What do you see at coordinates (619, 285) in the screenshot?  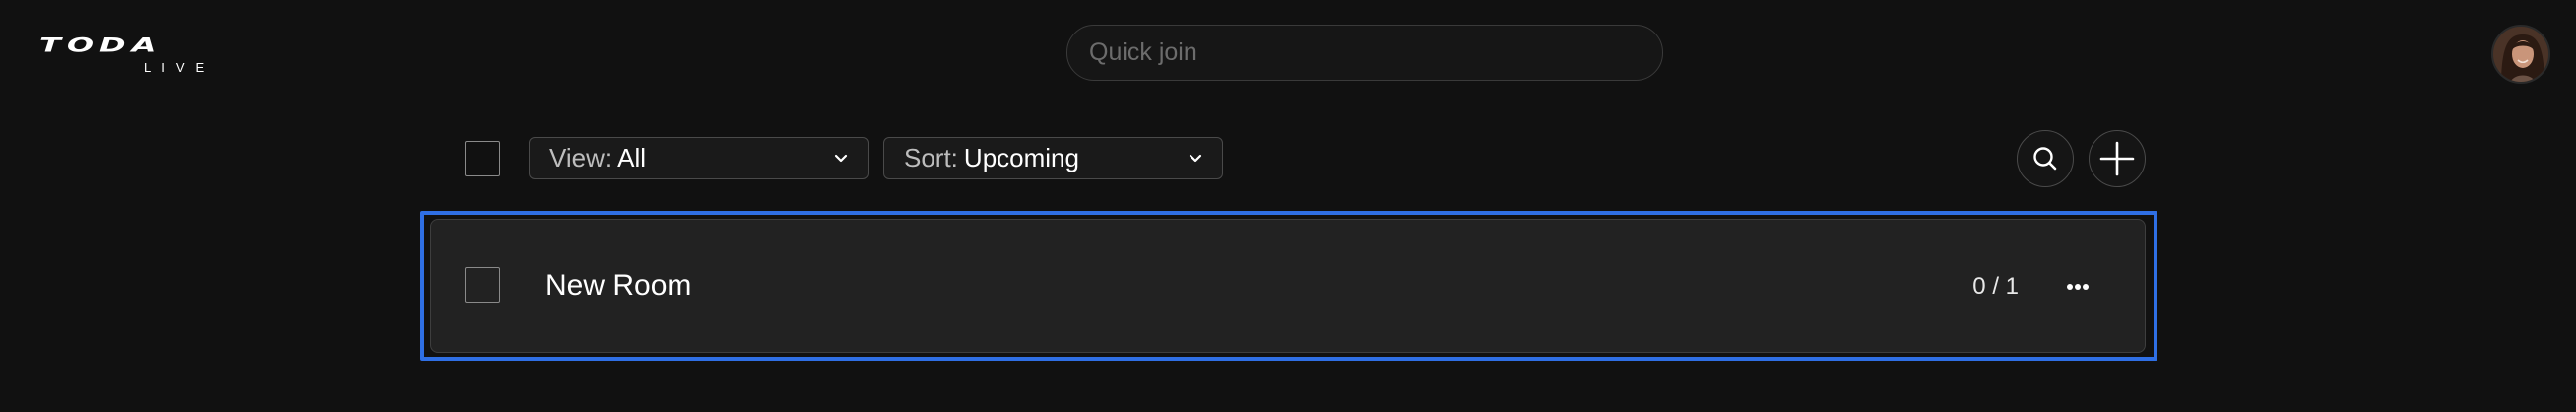 I see `room-name: New Room` at bounding box center [619, 285].